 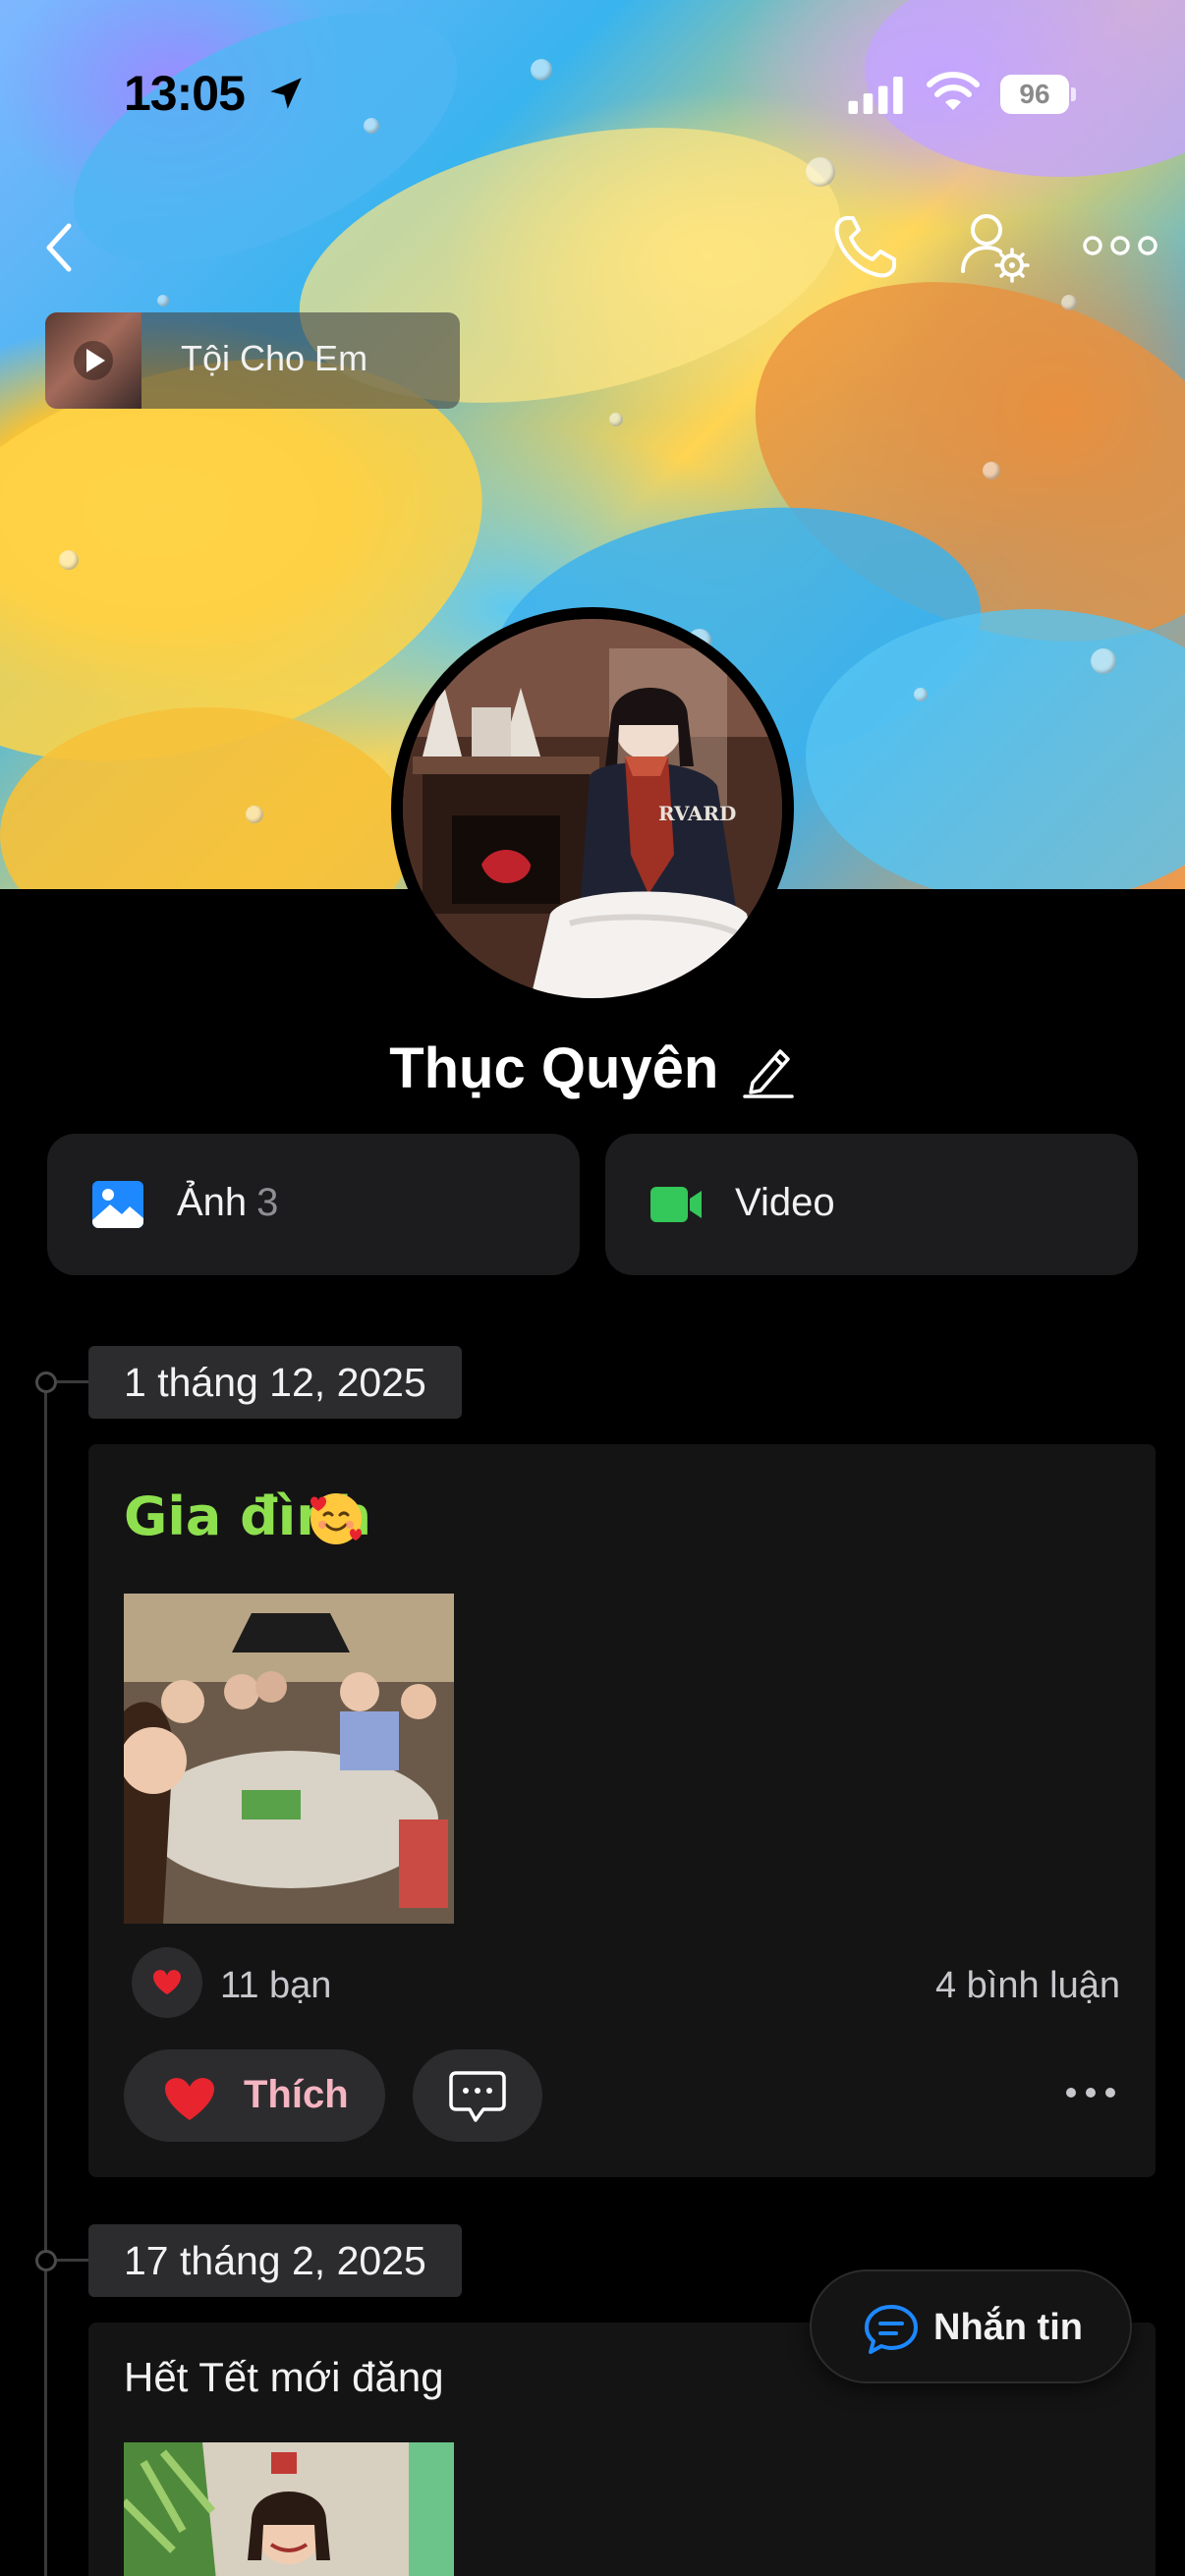 I want to click on reaction-badge, so click(x=167, y=1982).